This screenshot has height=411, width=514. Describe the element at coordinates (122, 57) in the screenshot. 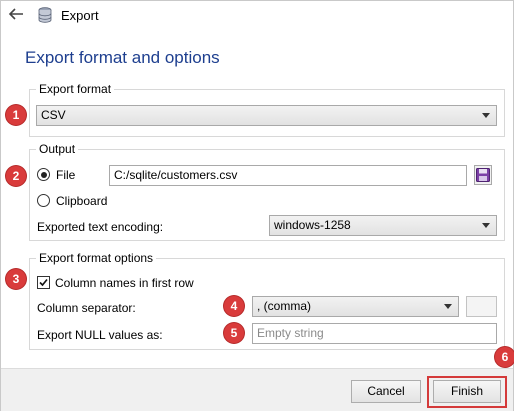

I see `page-title: Export format and options` at that location.